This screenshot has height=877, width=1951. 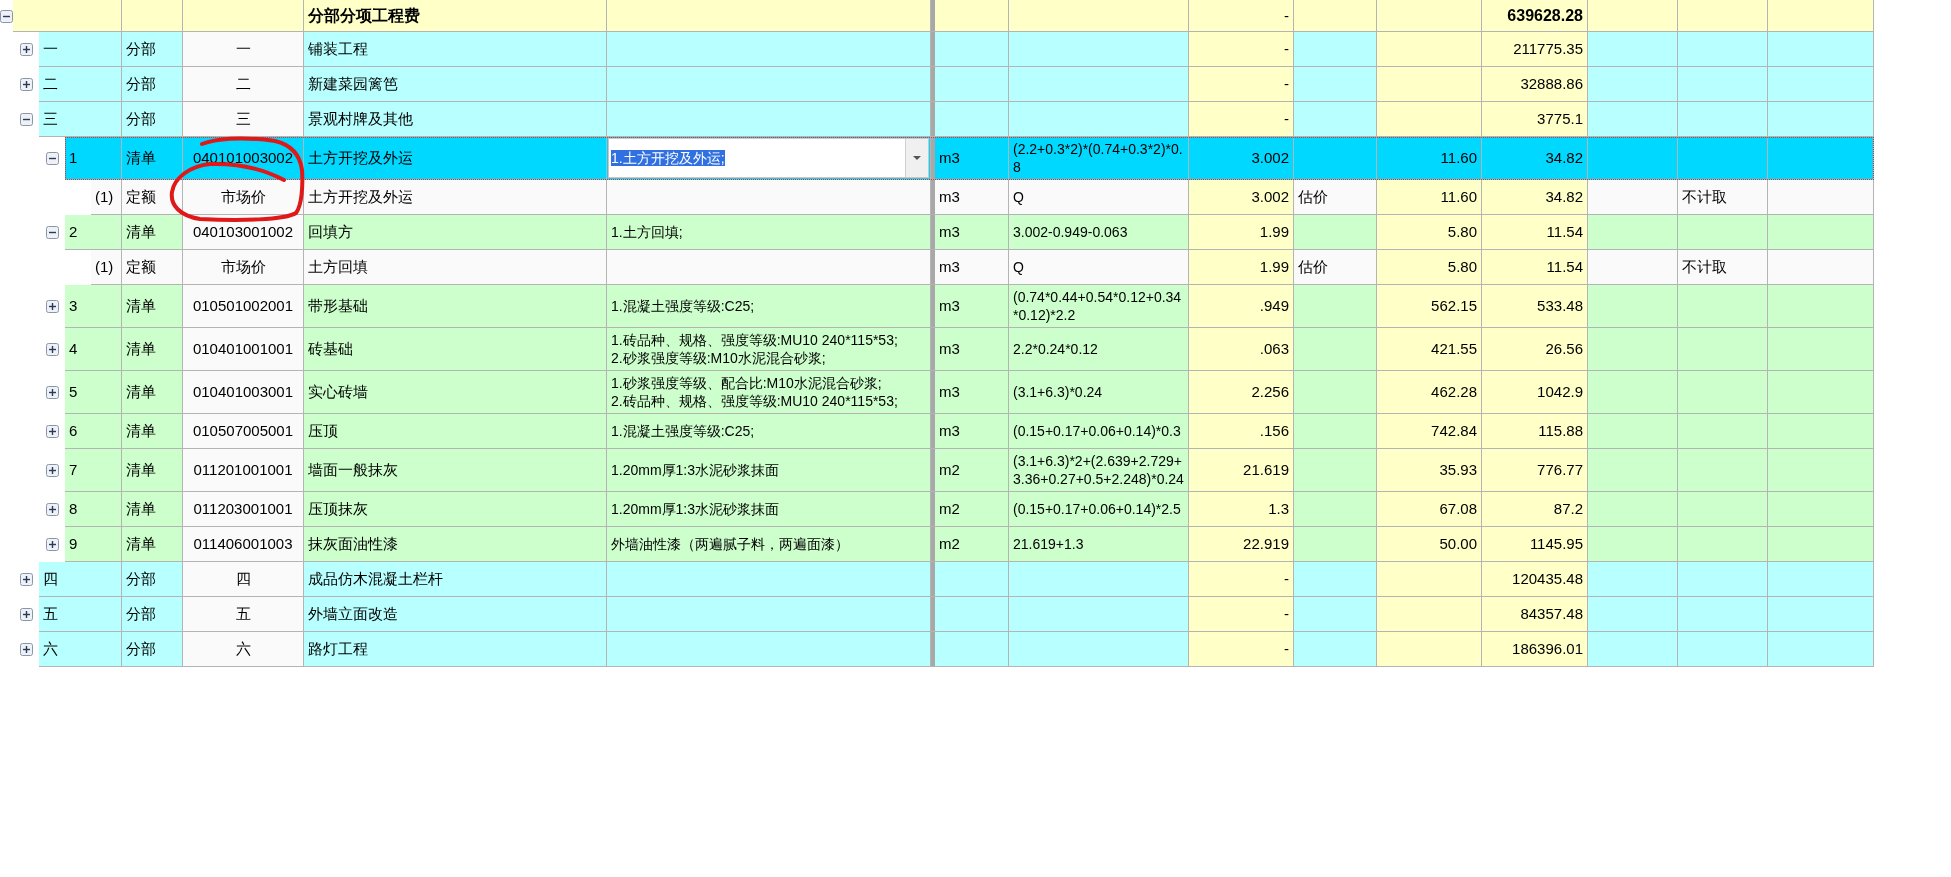 I want to click on table-row: 8 清单 011203001001 压顶抹灰 1.20mm厚1:3水泥砂浆抹面 m2 (0.15+0.17+0.06+0.14)*2.5 1.3 67.08 87.2, so click(x=969, y=509).